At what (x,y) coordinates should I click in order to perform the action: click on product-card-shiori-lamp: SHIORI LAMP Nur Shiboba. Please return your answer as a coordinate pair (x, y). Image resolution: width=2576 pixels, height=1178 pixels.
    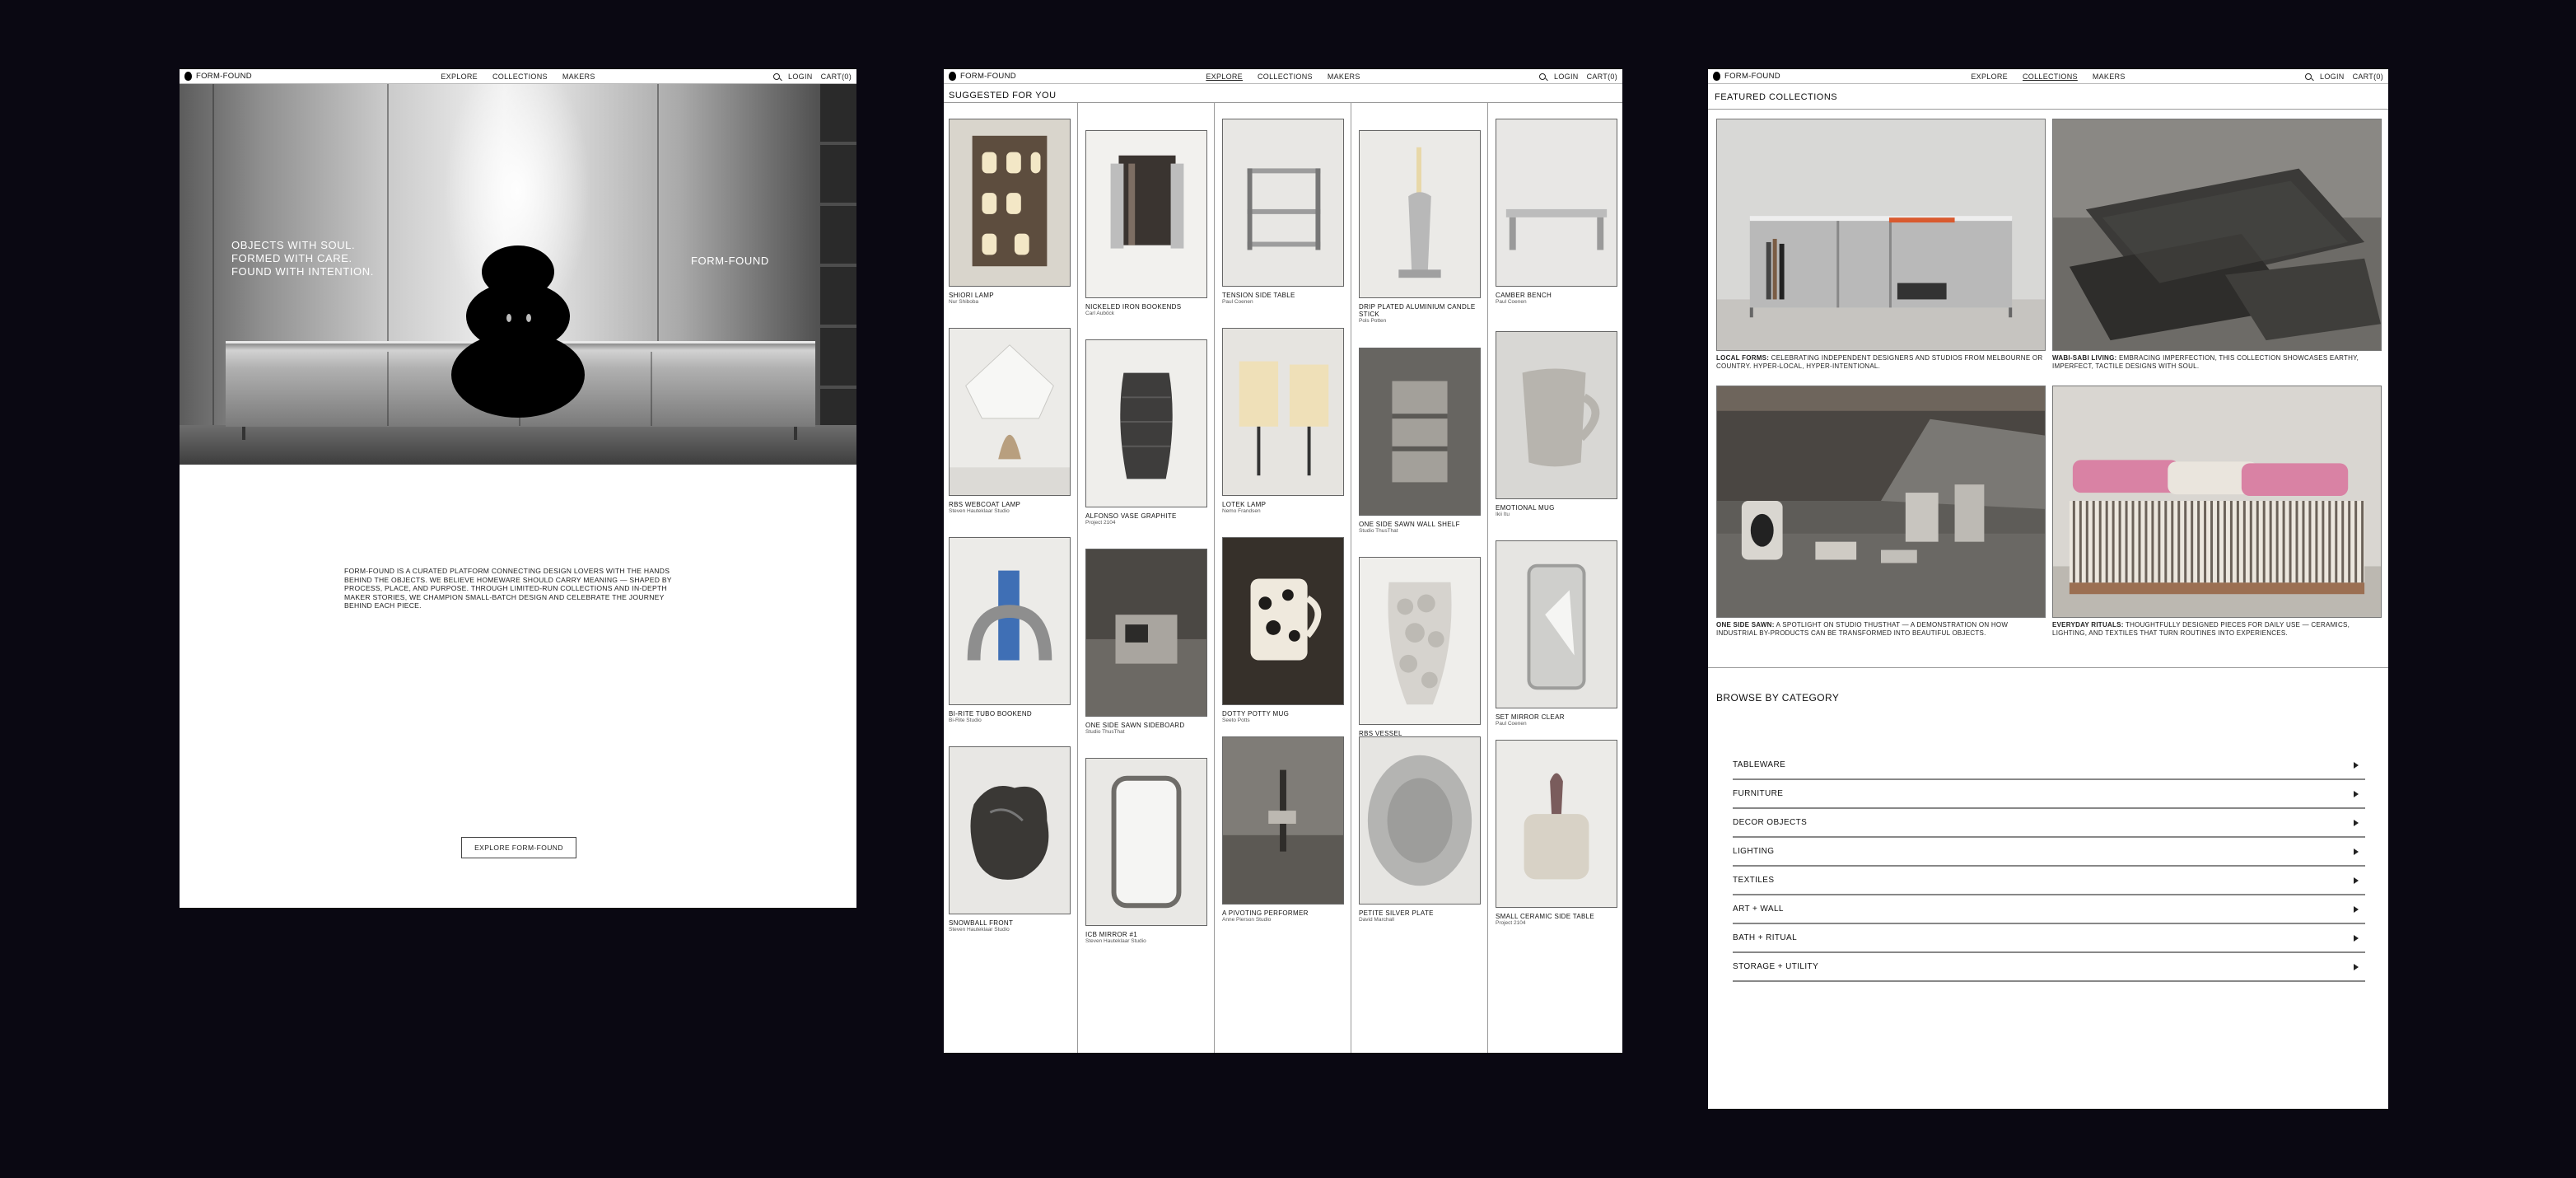
    Looking at the image, I should click on (1010, 212).